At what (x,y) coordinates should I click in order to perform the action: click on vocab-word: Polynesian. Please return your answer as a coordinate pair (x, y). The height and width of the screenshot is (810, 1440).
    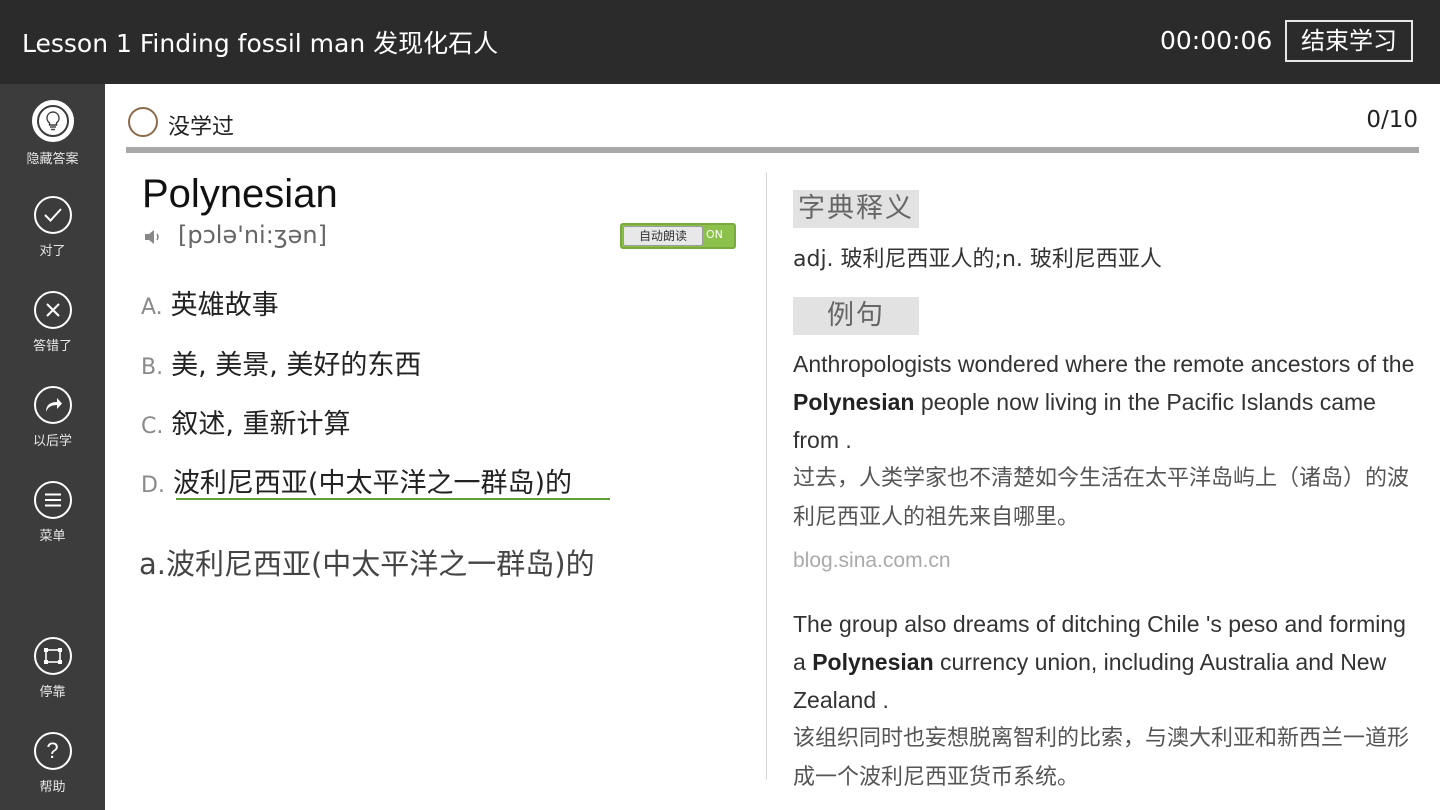
    Looking at the image, I should click on (240, 194).